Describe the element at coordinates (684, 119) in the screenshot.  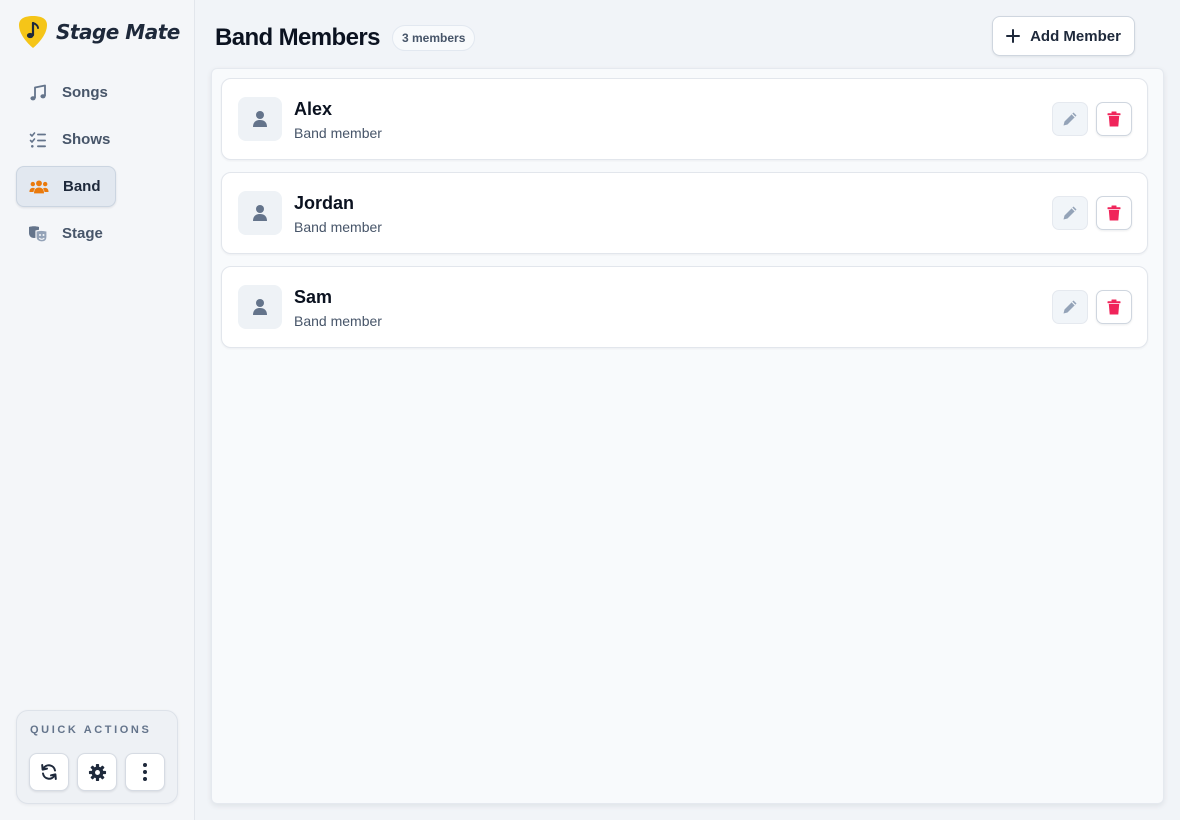
I see `member-card: Alex Band member` at that location.